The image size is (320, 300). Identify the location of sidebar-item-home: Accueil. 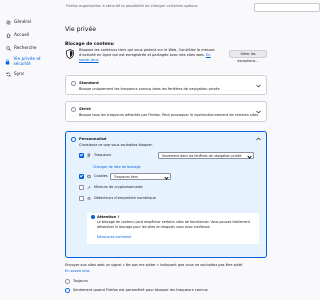
(30, 35).